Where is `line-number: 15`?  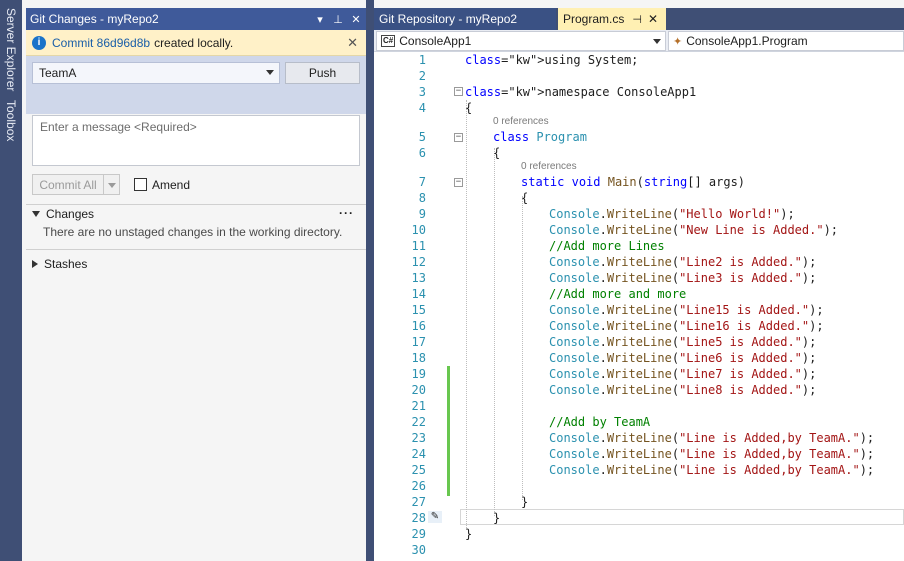 line-number: 15 is located at coordinates (418, 310).